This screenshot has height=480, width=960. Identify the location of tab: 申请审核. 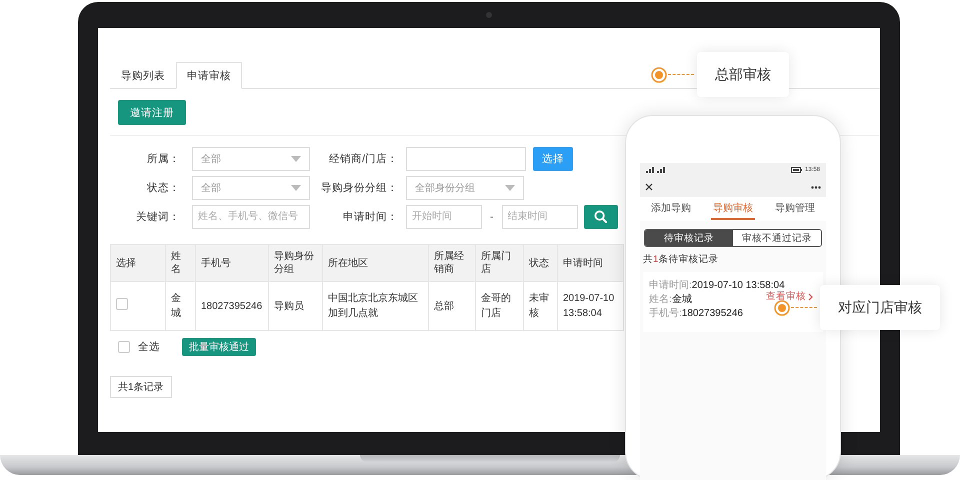
(209, 75).